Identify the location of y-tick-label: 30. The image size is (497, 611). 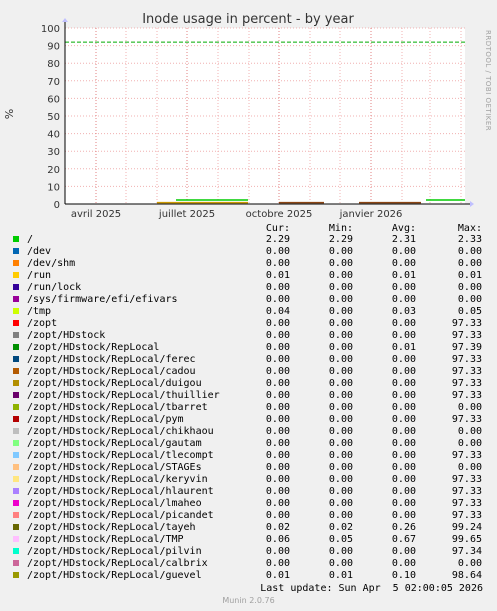
(53, 152).